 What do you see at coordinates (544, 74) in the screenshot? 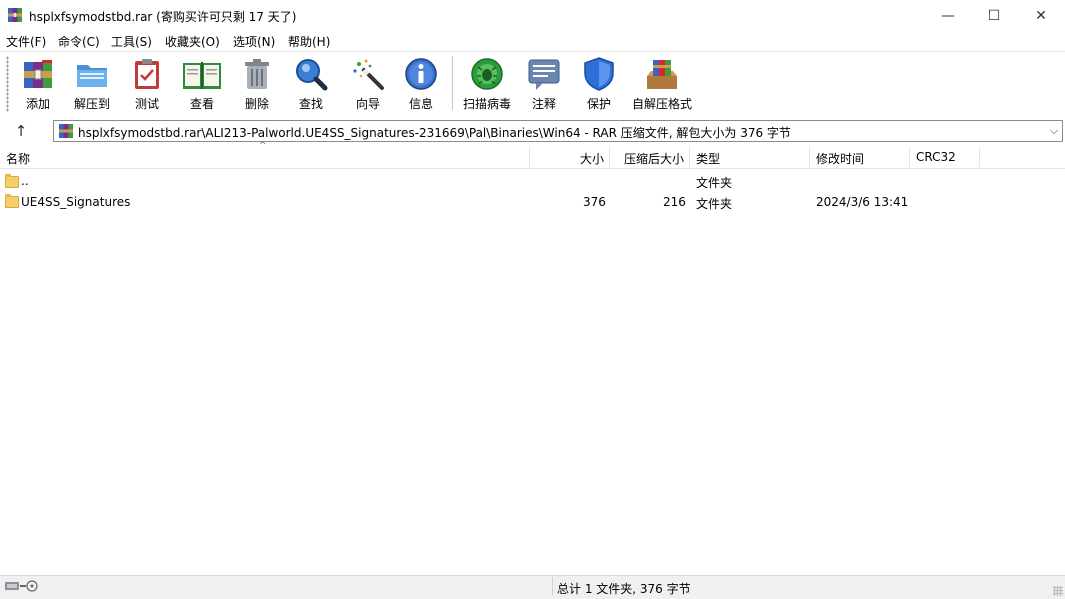
I see `comment-icon` at bounding box center [544, 74].